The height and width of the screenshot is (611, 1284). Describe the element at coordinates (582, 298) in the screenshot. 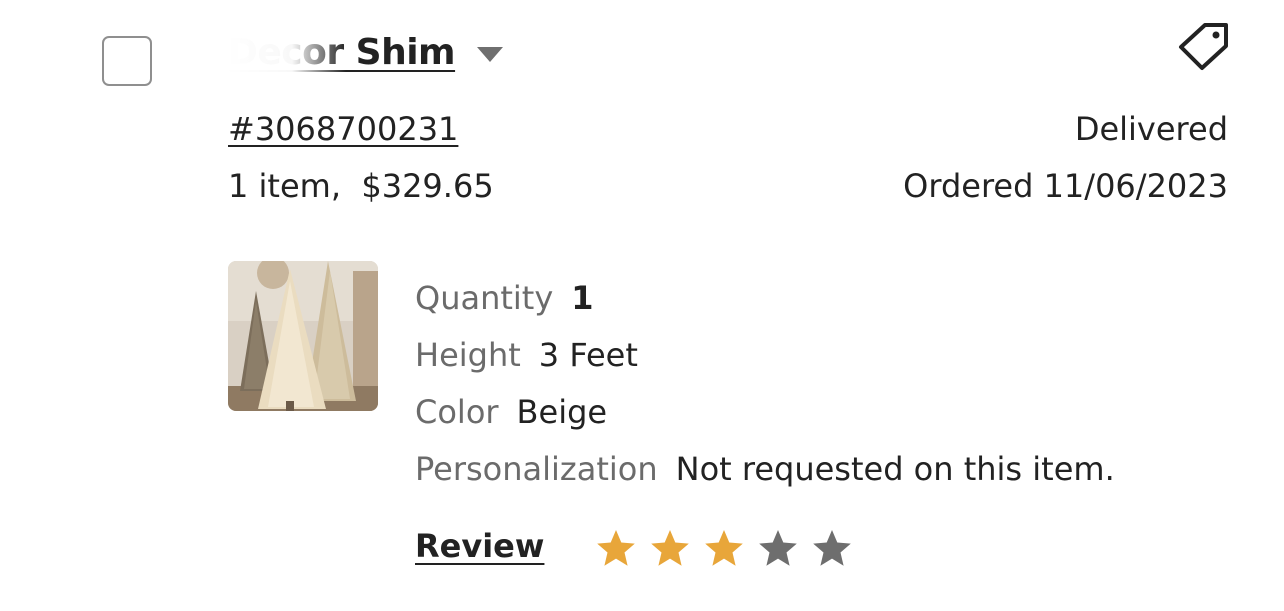

I see `detail-value: 1` at that location.